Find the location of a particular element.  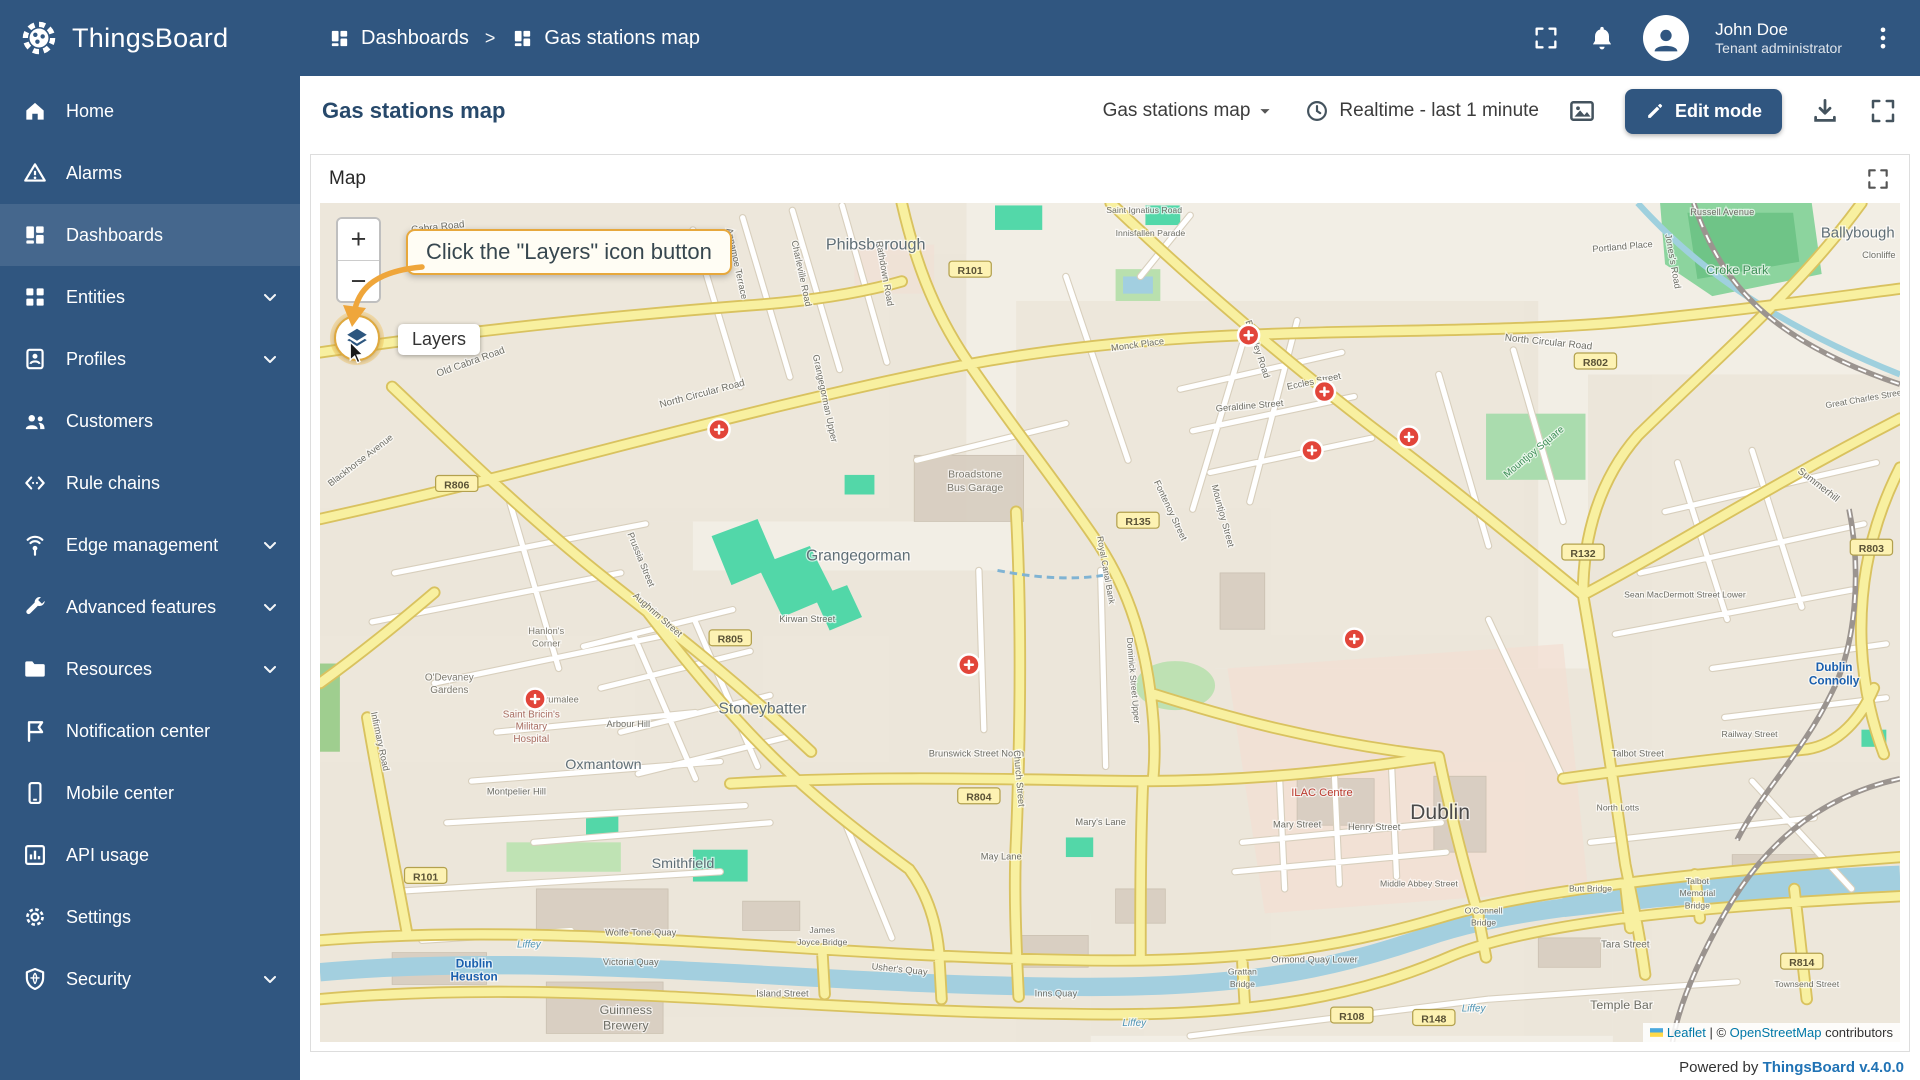

map-label: Clonliffe is located at coordinates (1879, 255).